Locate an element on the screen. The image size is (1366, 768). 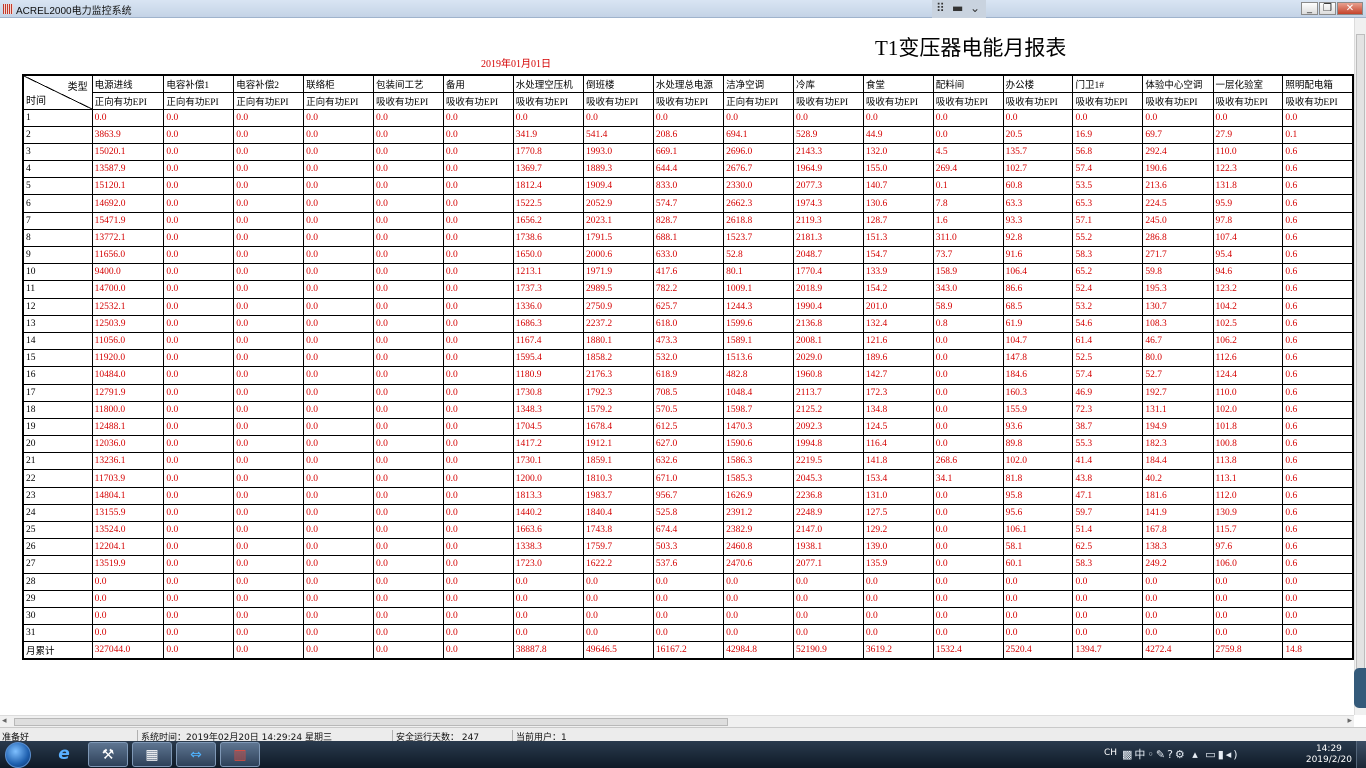
value-cell: 115.7 is located at coordinates (1248, 530).